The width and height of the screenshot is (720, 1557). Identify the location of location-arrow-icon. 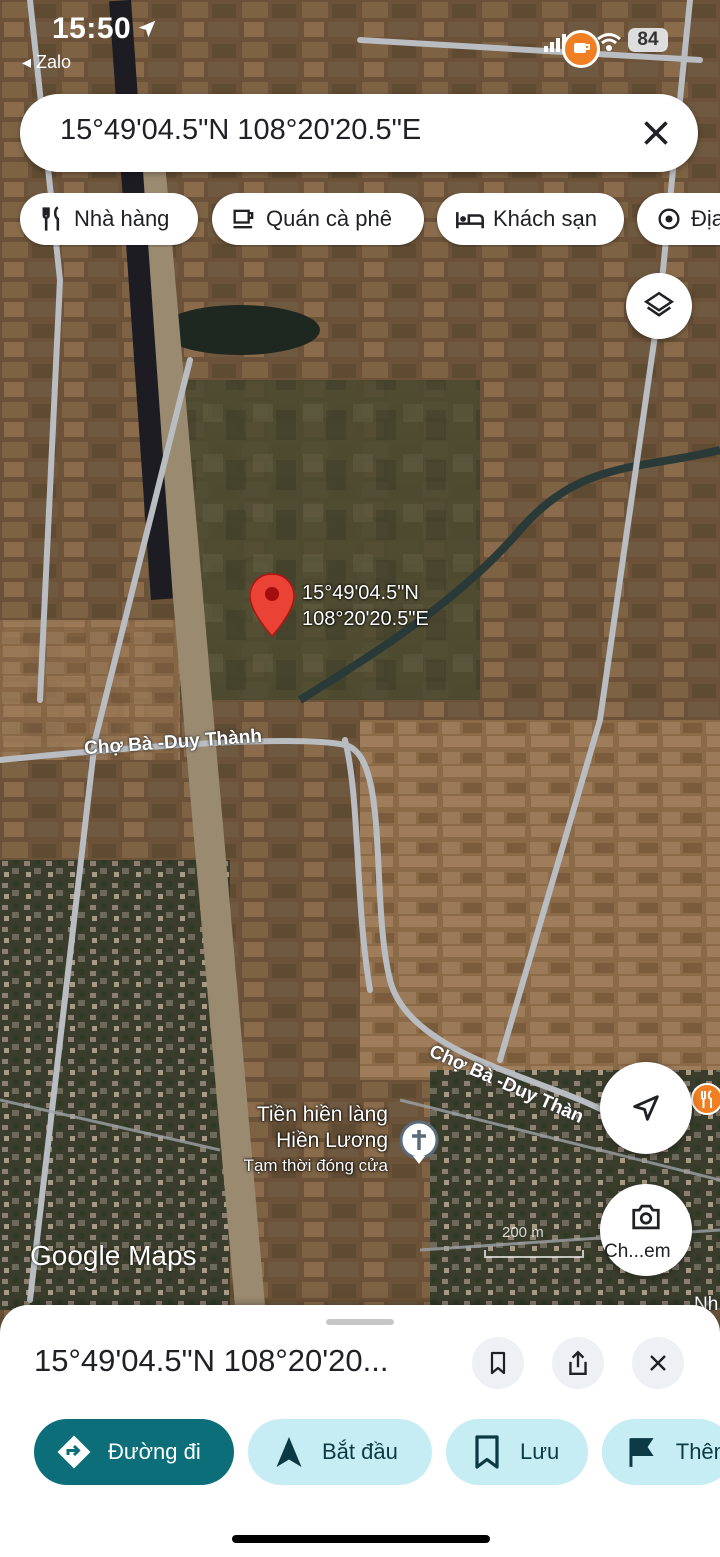
(147, 29).